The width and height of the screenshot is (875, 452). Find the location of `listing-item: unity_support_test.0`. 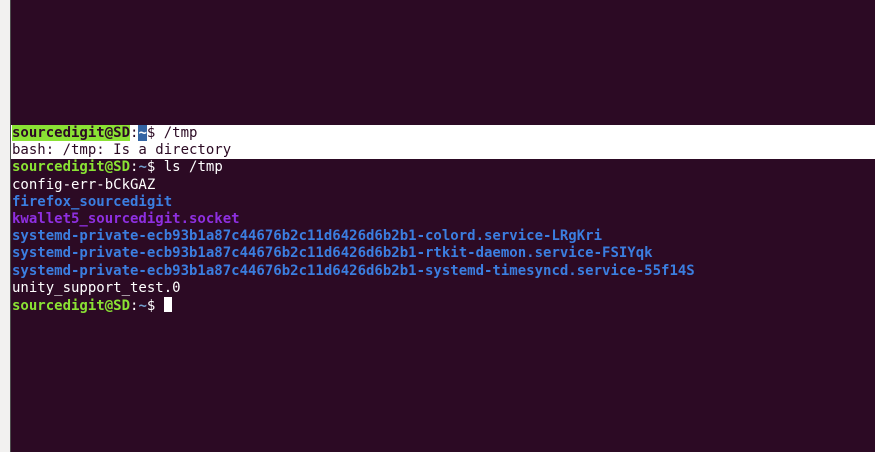

listing-item: unity_support_test.0 is located at coordinates (443, 288).